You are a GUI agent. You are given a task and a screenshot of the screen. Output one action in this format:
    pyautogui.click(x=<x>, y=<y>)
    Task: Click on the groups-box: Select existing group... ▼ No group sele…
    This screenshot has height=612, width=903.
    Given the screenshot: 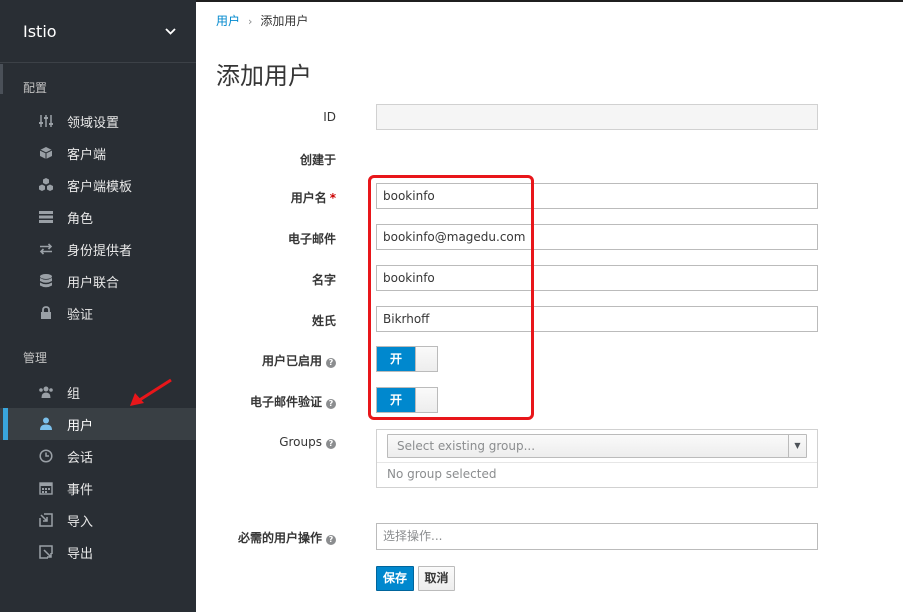 What is the action you would take?
    pyautogui.click(x=597, y=458)
    